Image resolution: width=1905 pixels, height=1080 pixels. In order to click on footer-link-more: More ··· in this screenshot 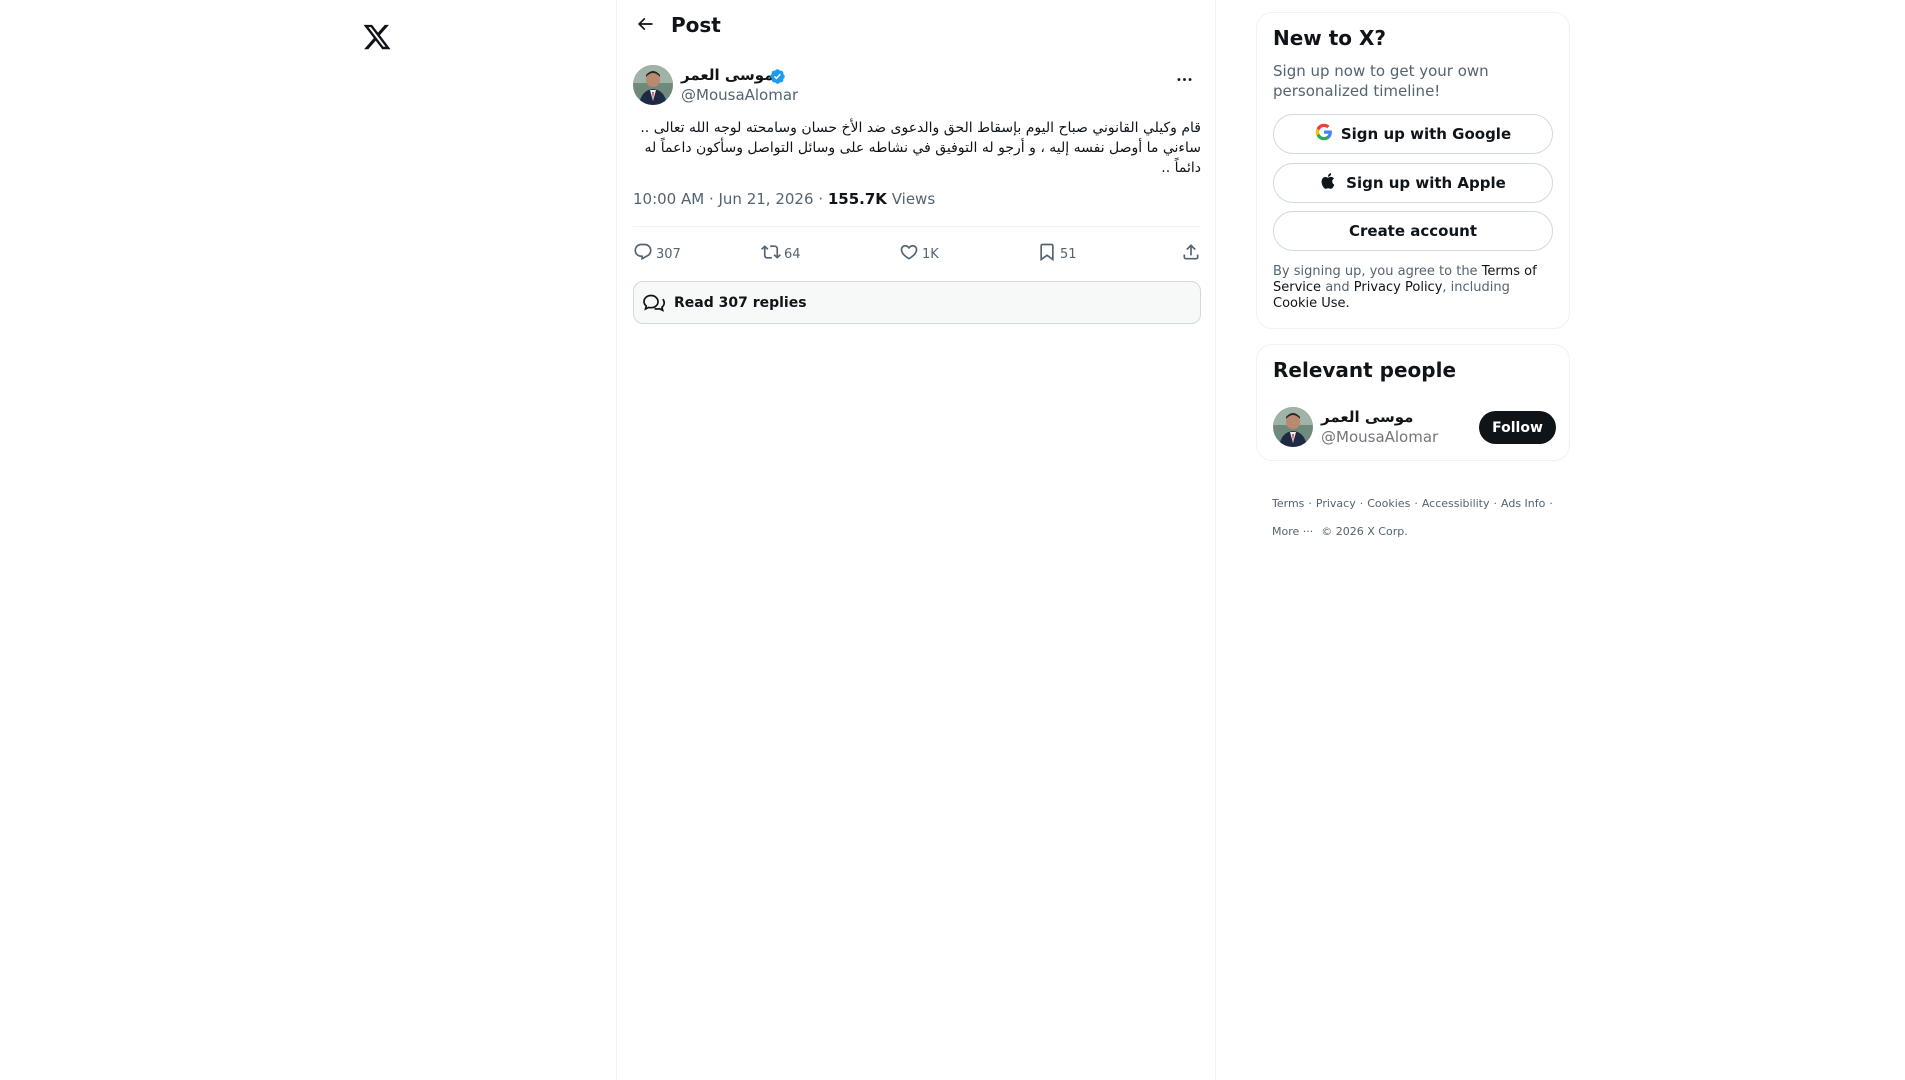, I will do `click(1292, 531)`.